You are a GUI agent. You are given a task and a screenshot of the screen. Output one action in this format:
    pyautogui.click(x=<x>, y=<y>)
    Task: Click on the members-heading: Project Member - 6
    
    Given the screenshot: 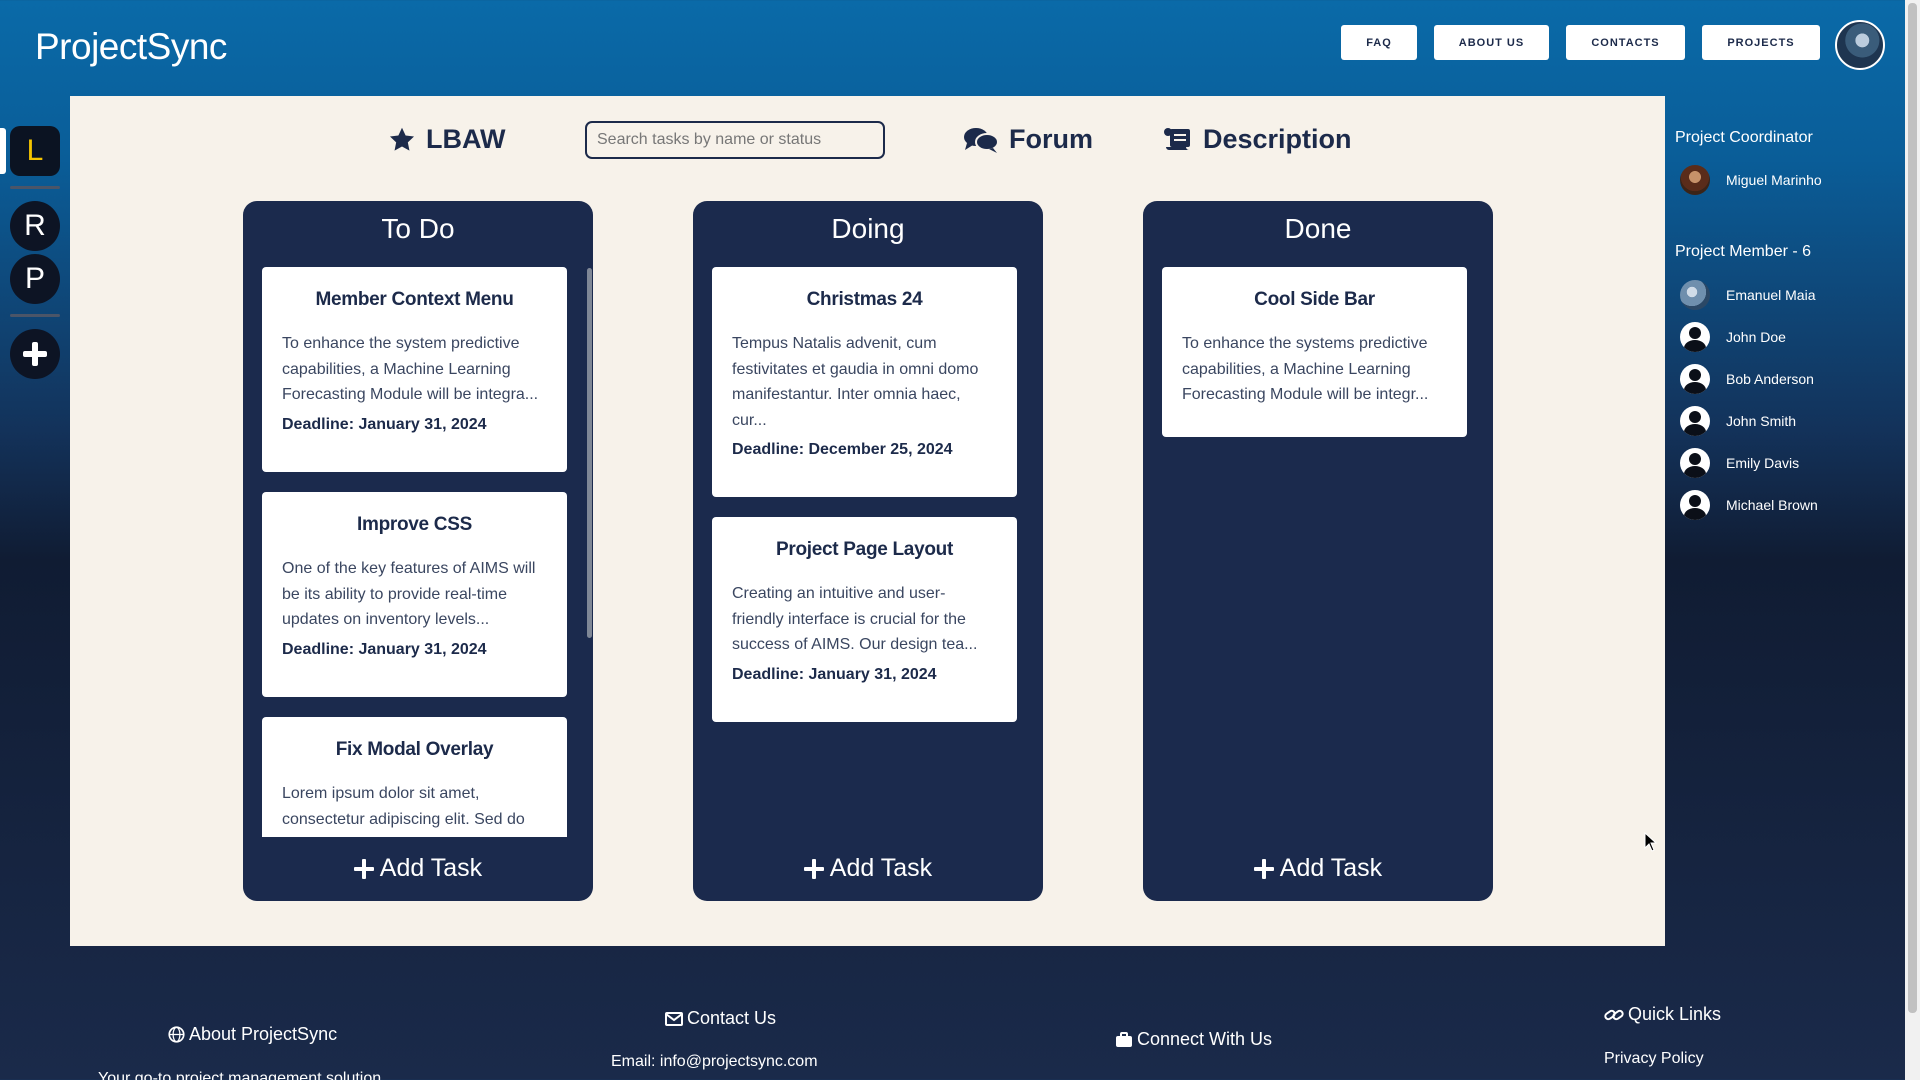 What is the action you would take?
    pyautogui.click(x=1743, y=251)
    